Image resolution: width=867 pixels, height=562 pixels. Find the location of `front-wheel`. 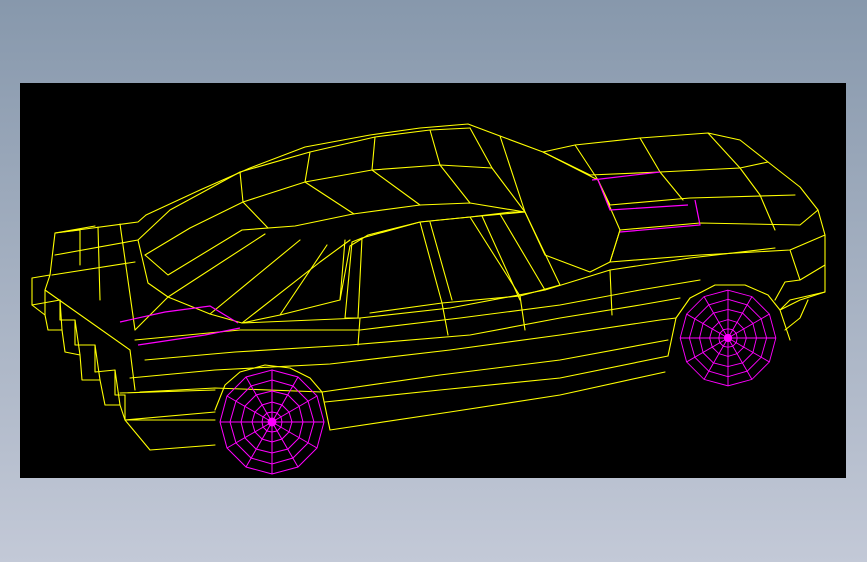

front-wheel is located at coordinates (728, 338).